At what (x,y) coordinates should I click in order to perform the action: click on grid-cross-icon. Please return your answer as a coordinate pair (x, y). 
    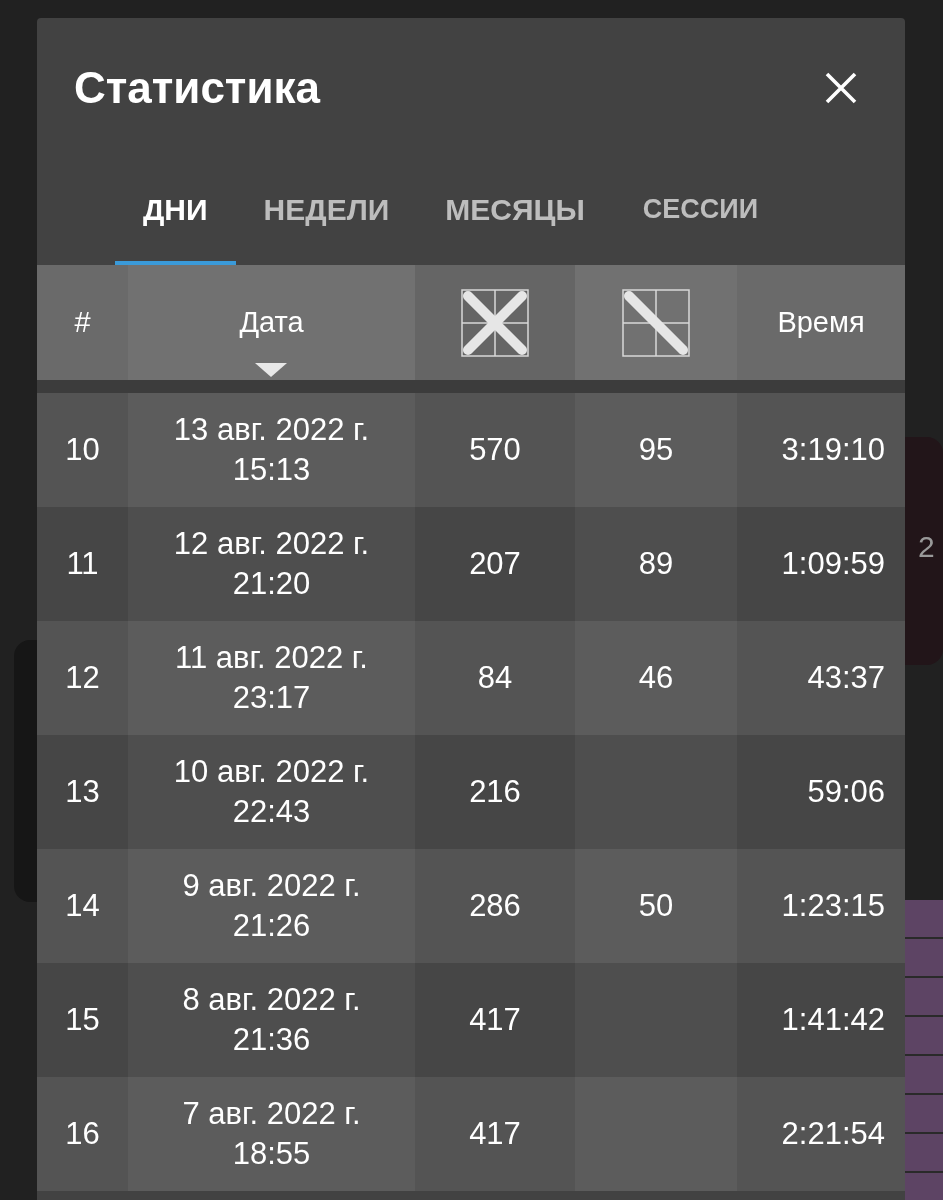
    Looking at the image, I should click on (495, 322).